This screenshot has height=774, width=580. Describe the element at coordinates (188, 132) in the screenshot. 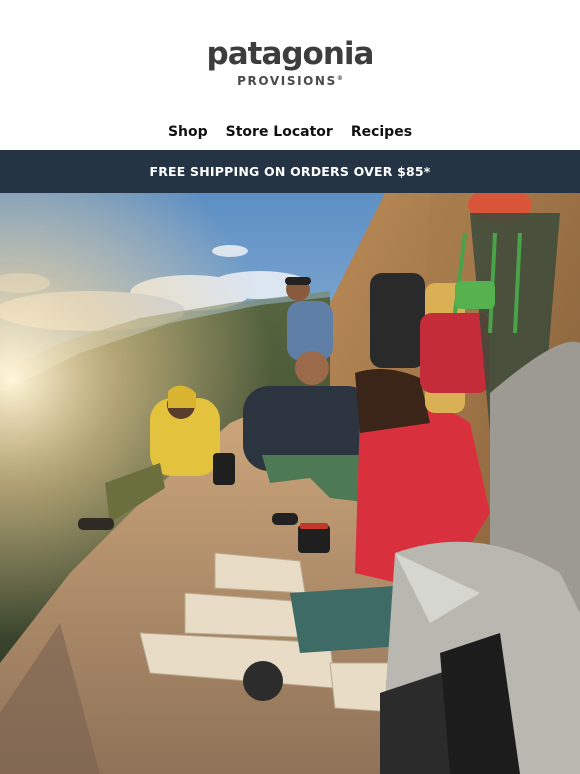

I see `nav-link-shop: Shop` at that location.